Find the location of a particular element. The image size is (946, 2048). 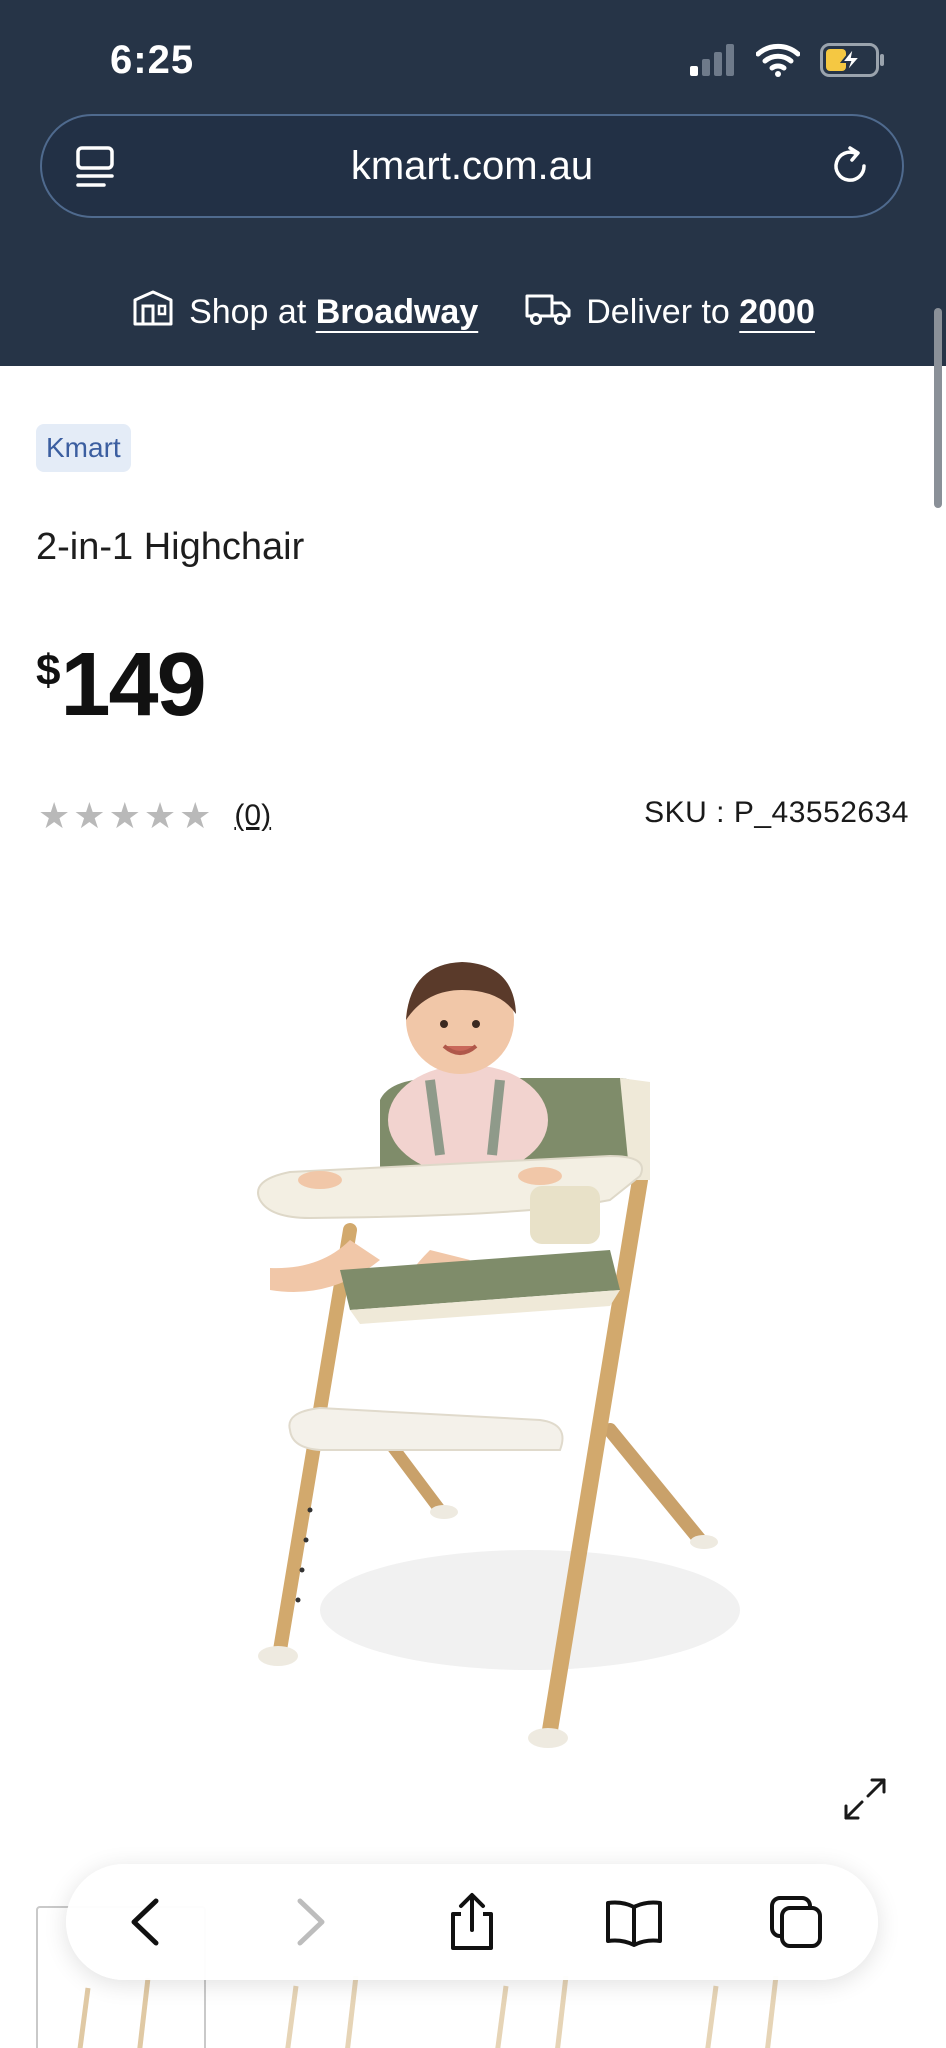

bookmarks-icon is located at coordinates (634, 1924).